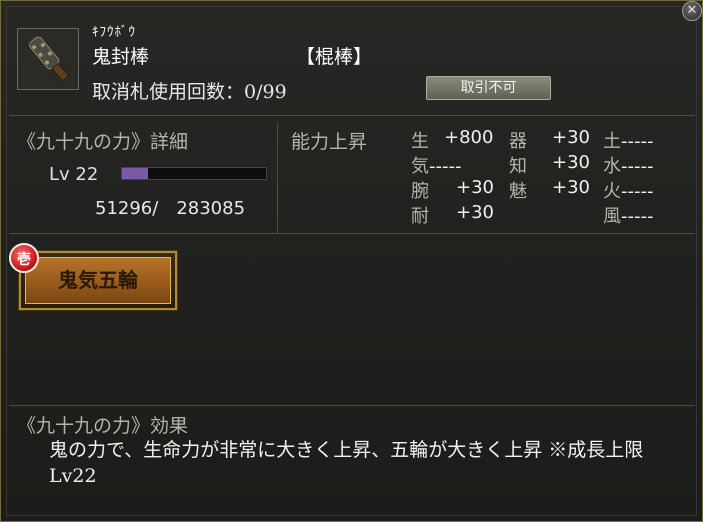 The width and height of the screenshot is (703, 522). I want to click on effect-title: 《九十九の力》効果, so click(103, 426).